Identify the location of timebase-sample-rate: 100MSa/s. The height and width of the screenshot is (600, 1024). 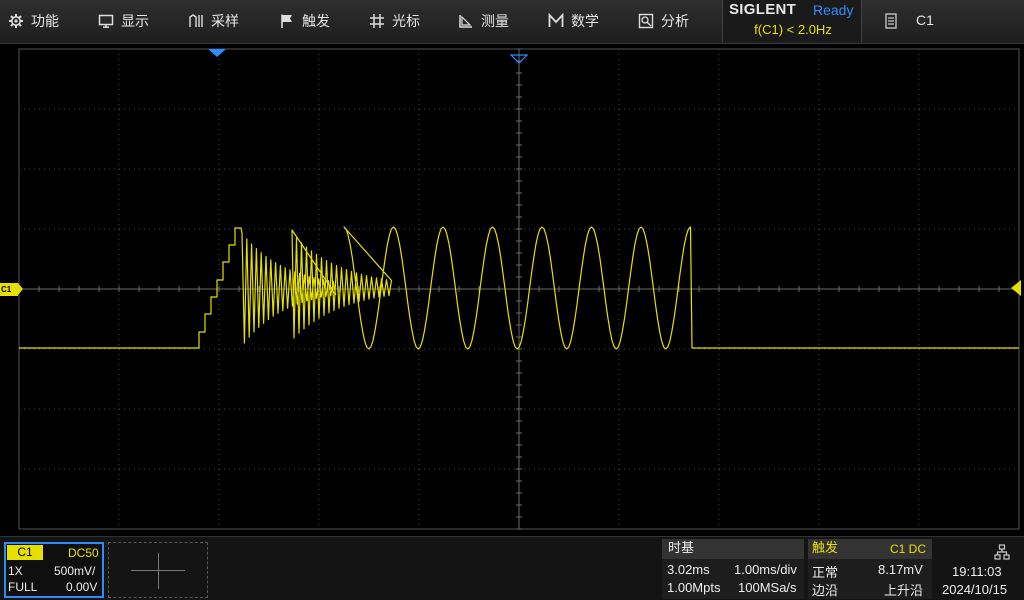
(767, 587).